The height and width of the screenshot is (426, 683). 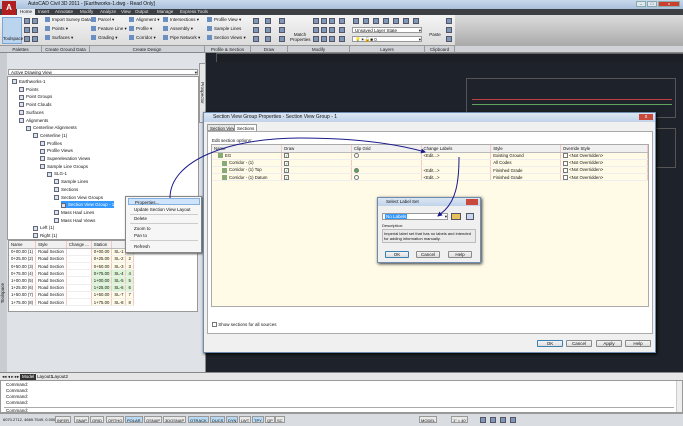 I want to click on help-button: Help, so click(x=460, y=254).